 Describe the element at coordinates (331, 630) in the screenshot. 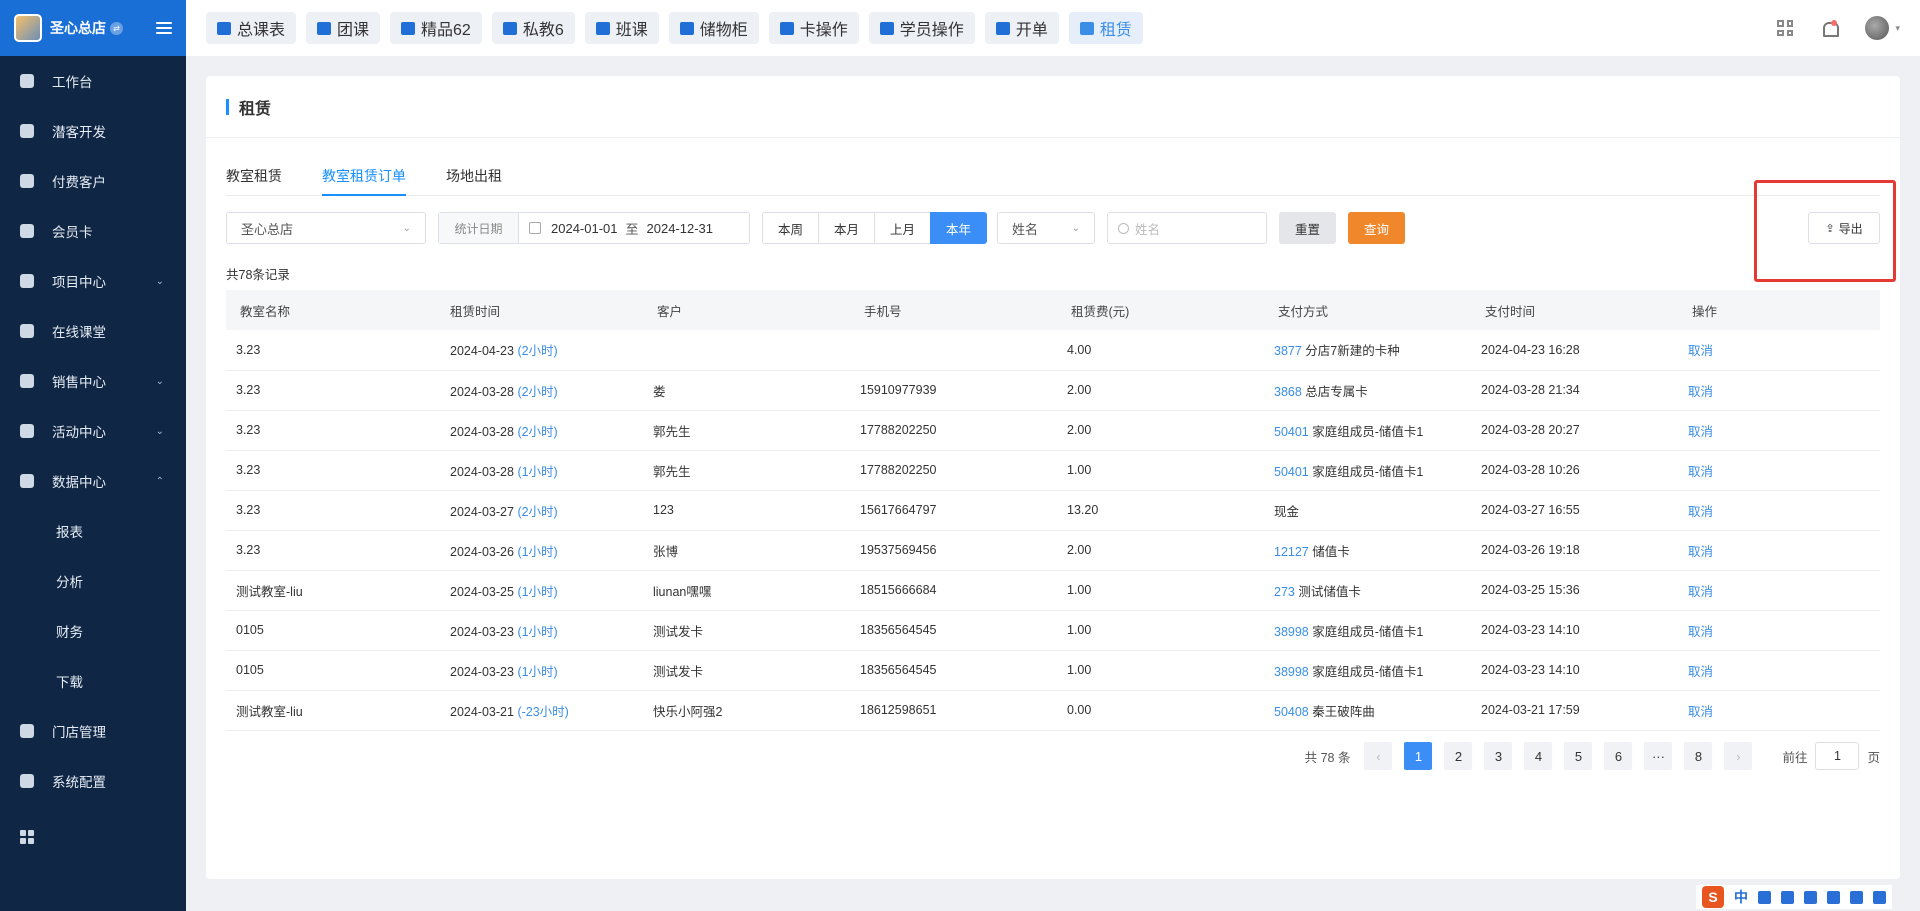

I see `room-name: 0105` at that location.